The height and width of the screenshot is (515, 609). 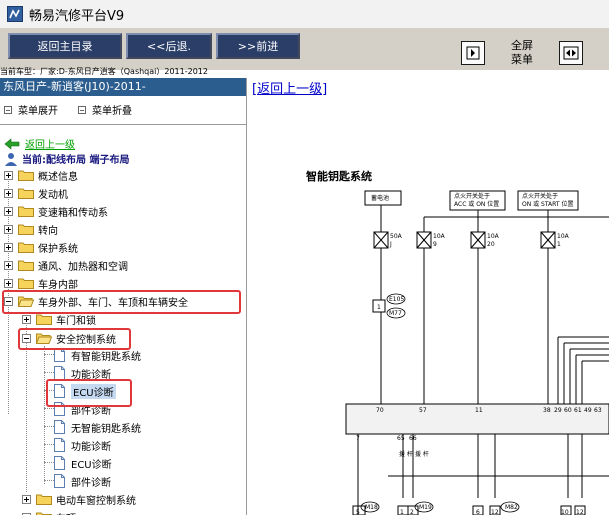 I want to click on tree-item-hvac: 通风、加热器和空调, so click(x=66, y=265).